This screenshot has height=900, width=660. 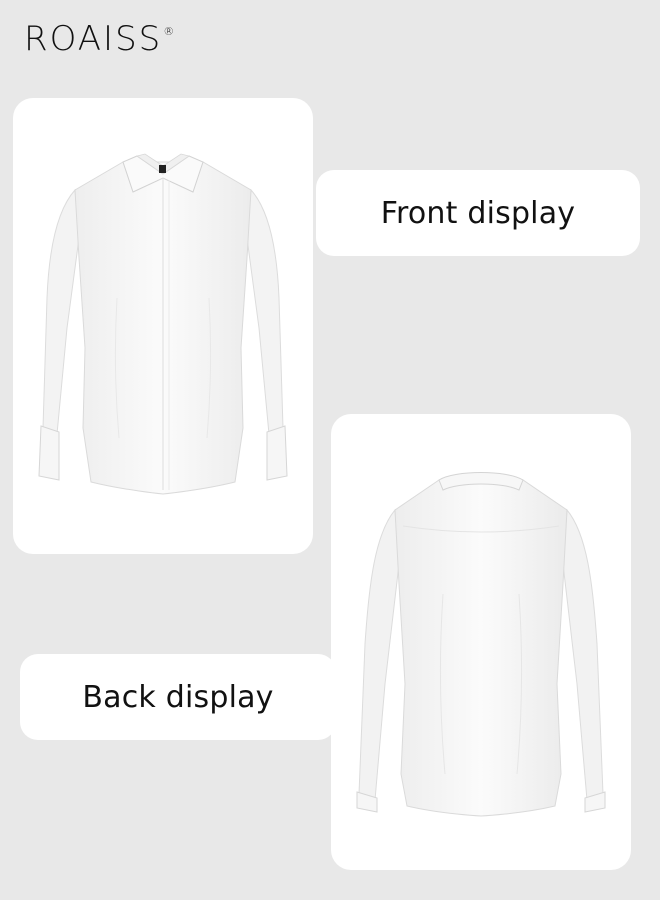 I want to click on back-shirt-image, so click(x=481, y=644).